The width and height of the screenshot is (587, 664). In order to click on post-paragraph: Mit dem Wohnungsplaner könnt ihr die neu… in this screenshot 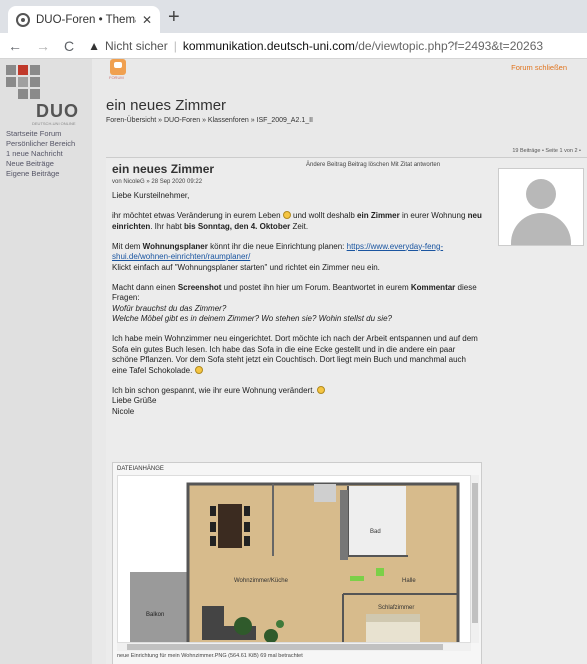, I will do `click(297, 258)`.